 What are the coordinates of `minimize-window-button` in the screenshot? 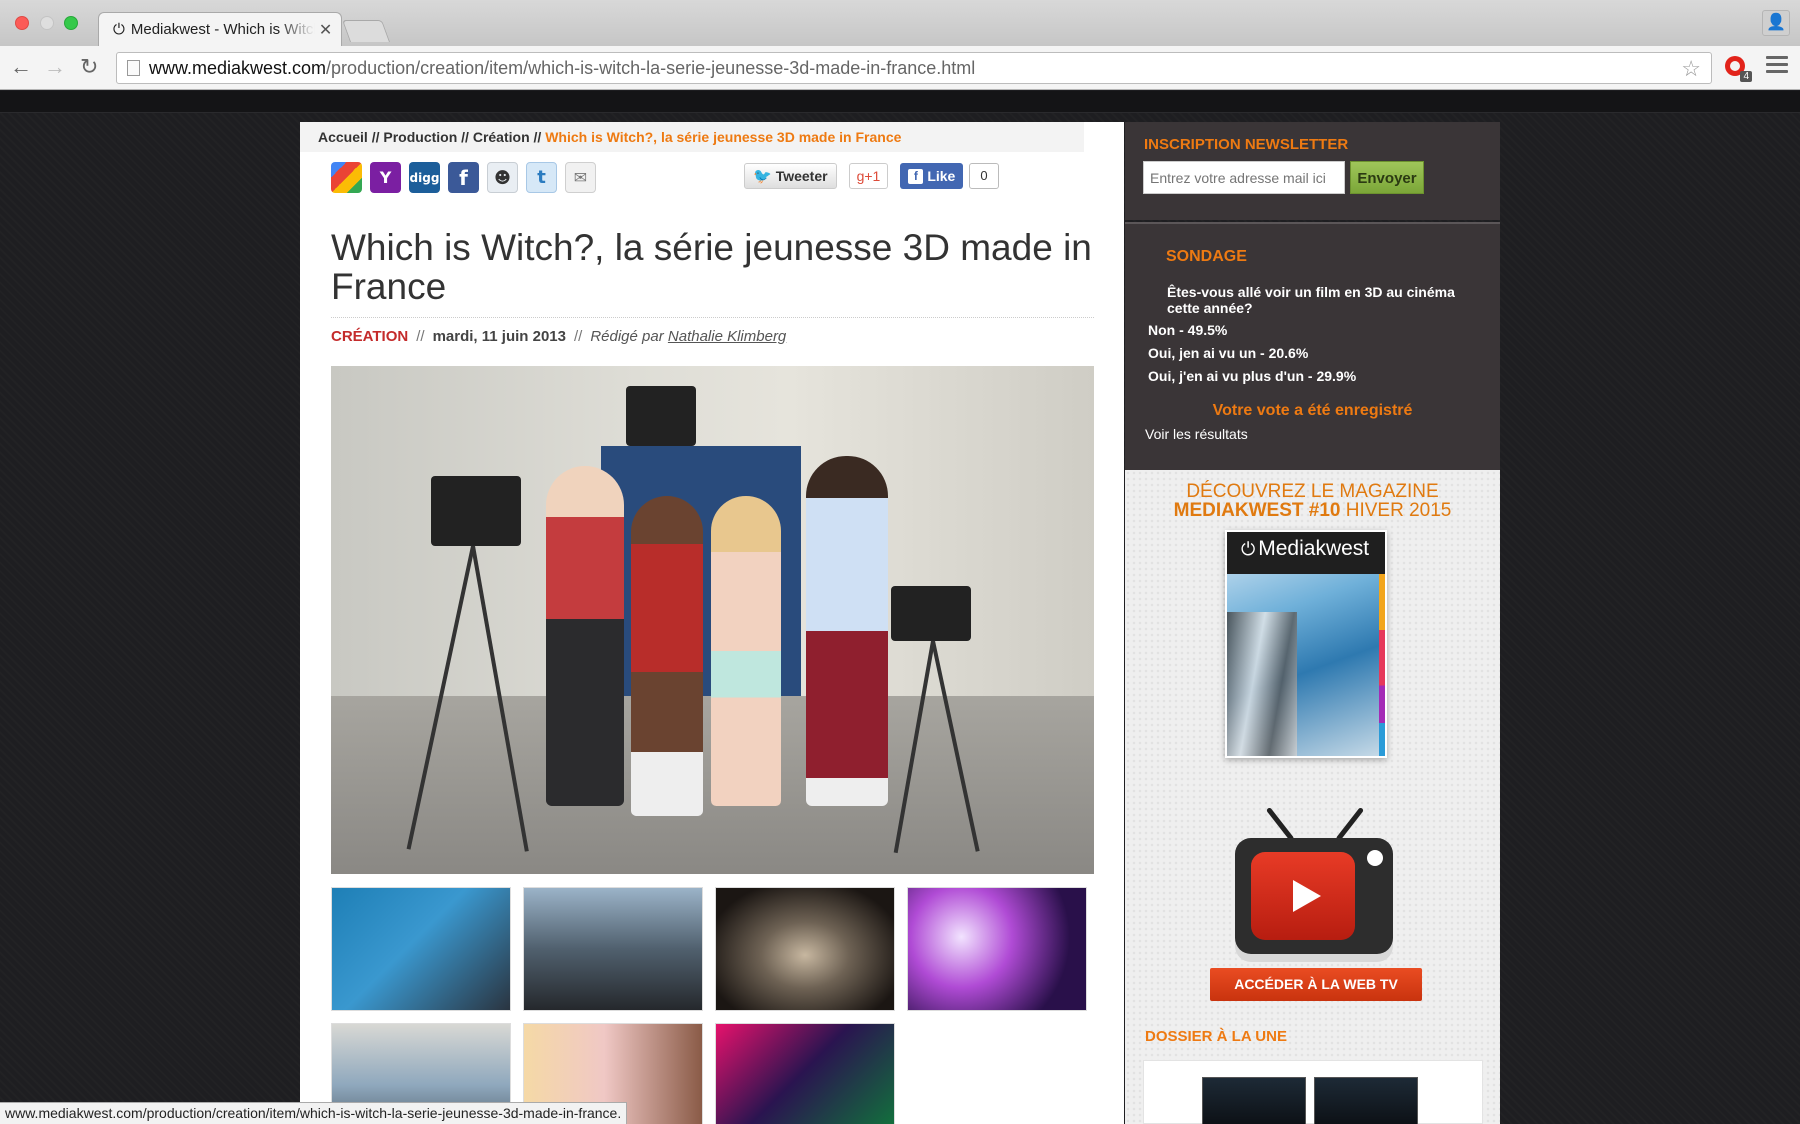 It's located at (47, 23).